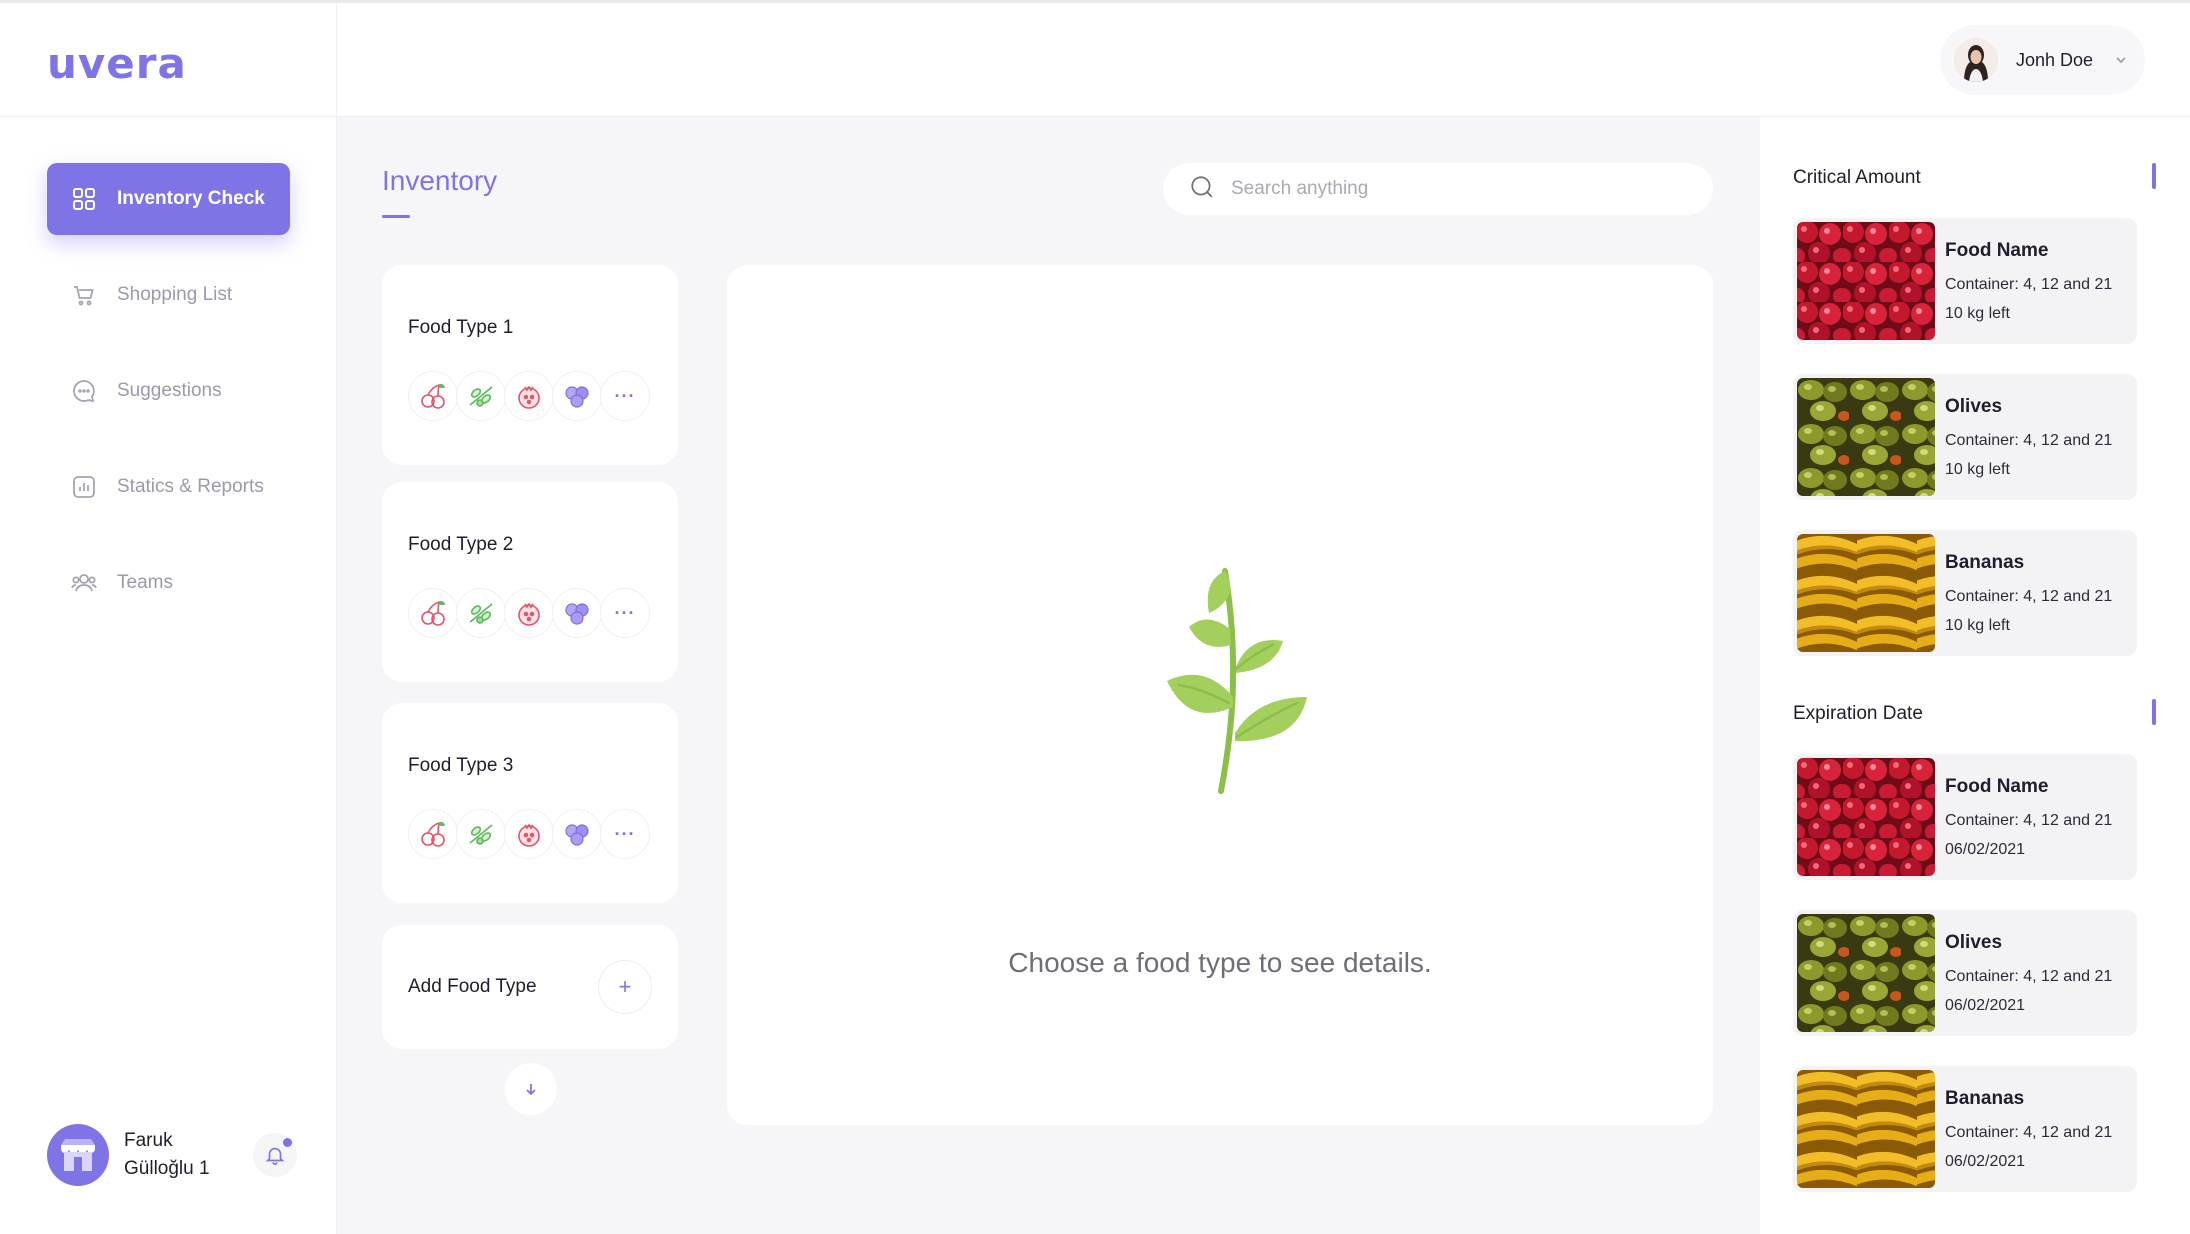 The width and height of the screenshot is (2190, 1234). I want to click on search-bar, so click(1438, 189).